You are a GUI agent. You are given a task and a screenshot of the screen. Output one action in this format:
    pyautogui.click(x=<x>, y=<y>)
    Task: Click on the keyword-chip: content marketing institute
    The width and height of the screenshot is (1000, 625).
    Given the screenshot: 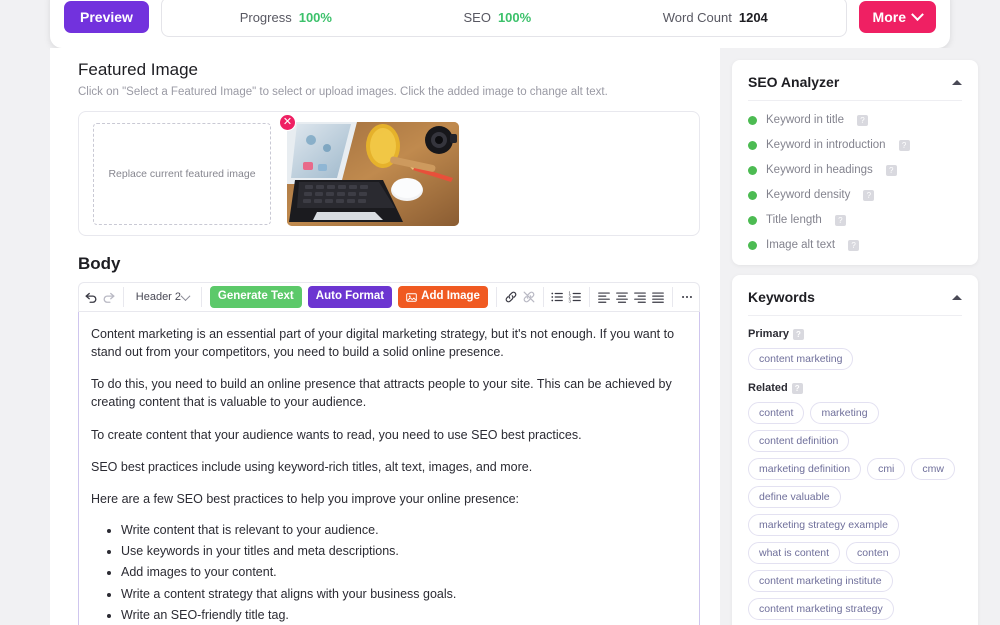 What is the action you would take?
    pyautogui.click(x=820, y=581)
    